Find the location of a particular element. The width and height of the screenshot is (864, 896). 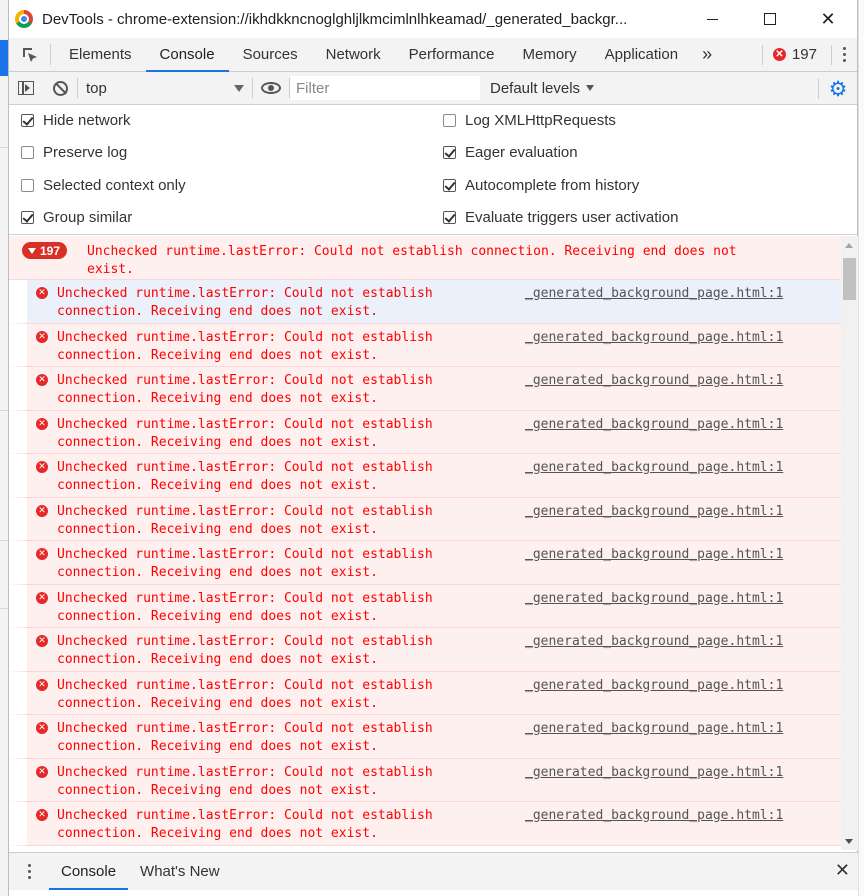

scroll-down-arrow-icon is located at coordinates (849, 841).